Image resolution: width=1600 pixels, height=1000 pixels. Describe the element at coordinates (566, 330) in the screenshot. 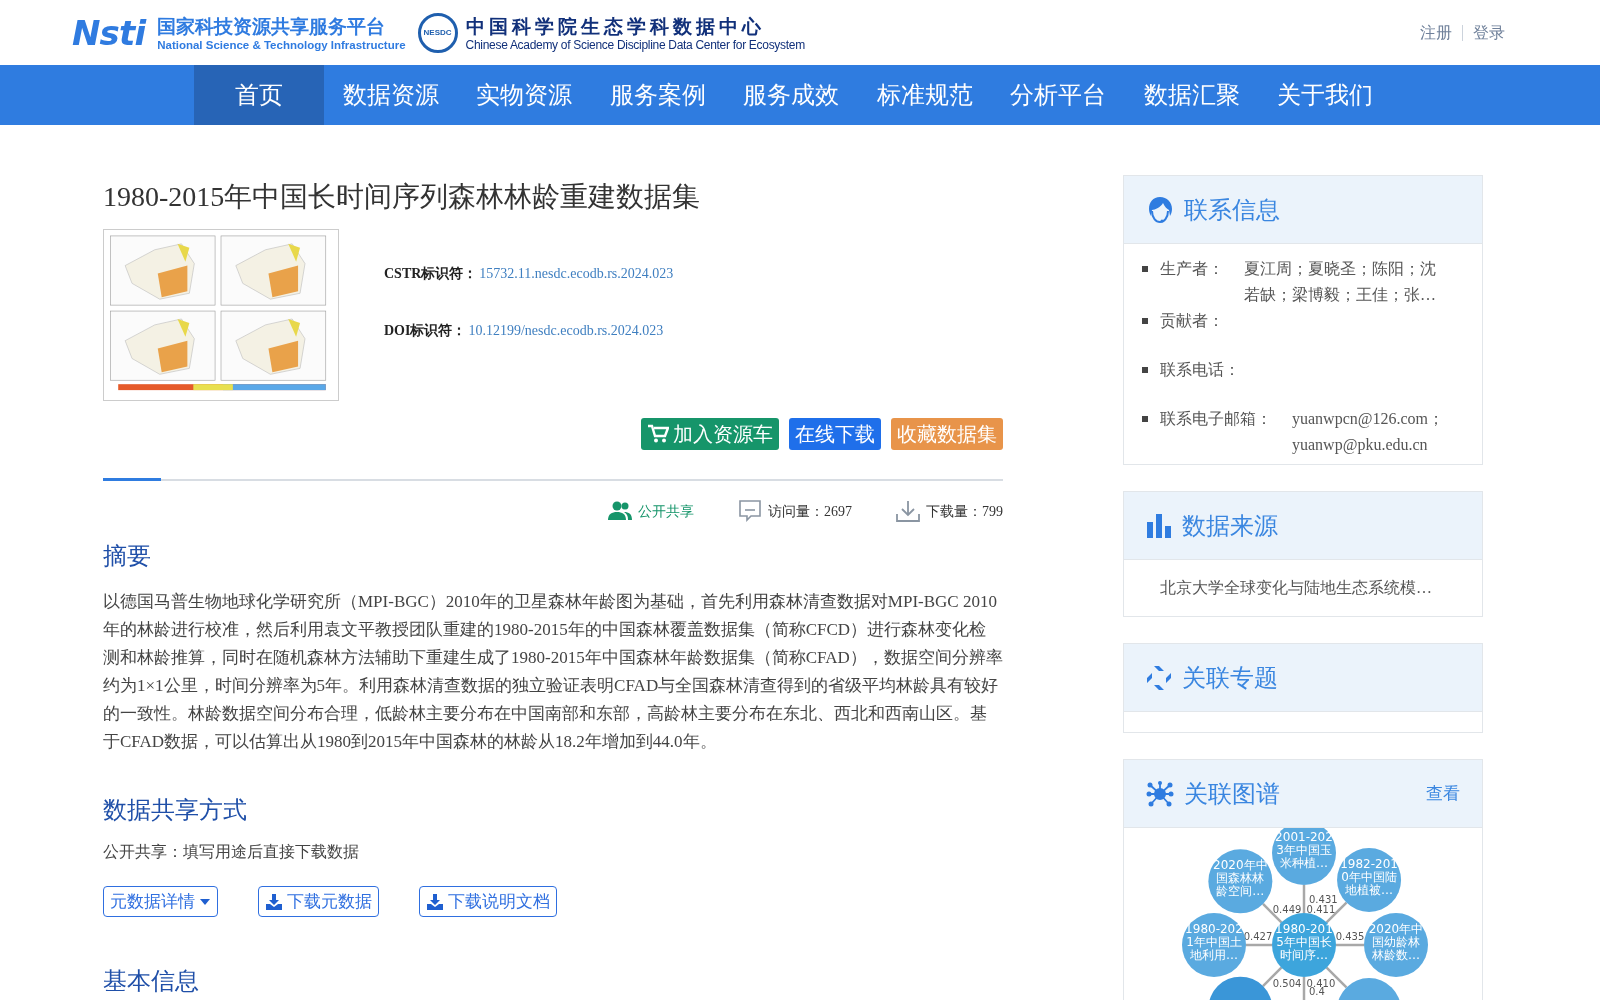

I see `identifier-link: 10.12199/nesdc.ecodb.rs.2024.023` at that location.